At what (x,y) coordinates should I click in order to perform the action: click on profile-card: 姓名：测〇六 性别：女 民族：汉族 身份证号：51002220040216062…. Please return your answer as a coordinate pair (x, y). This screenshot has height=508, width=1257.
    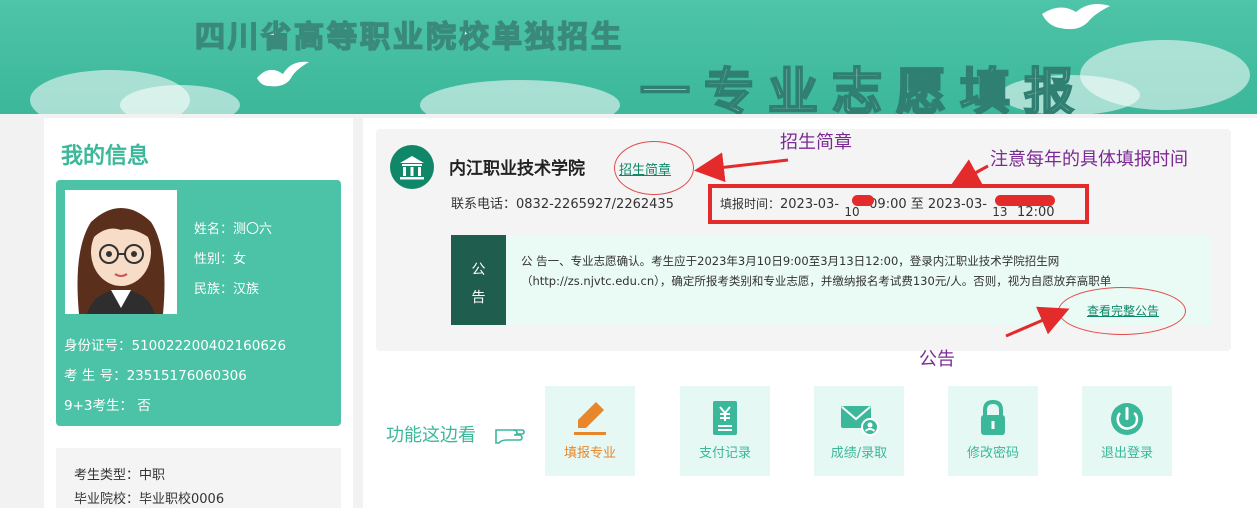
    Looking at the image, I should click on (198, 303).